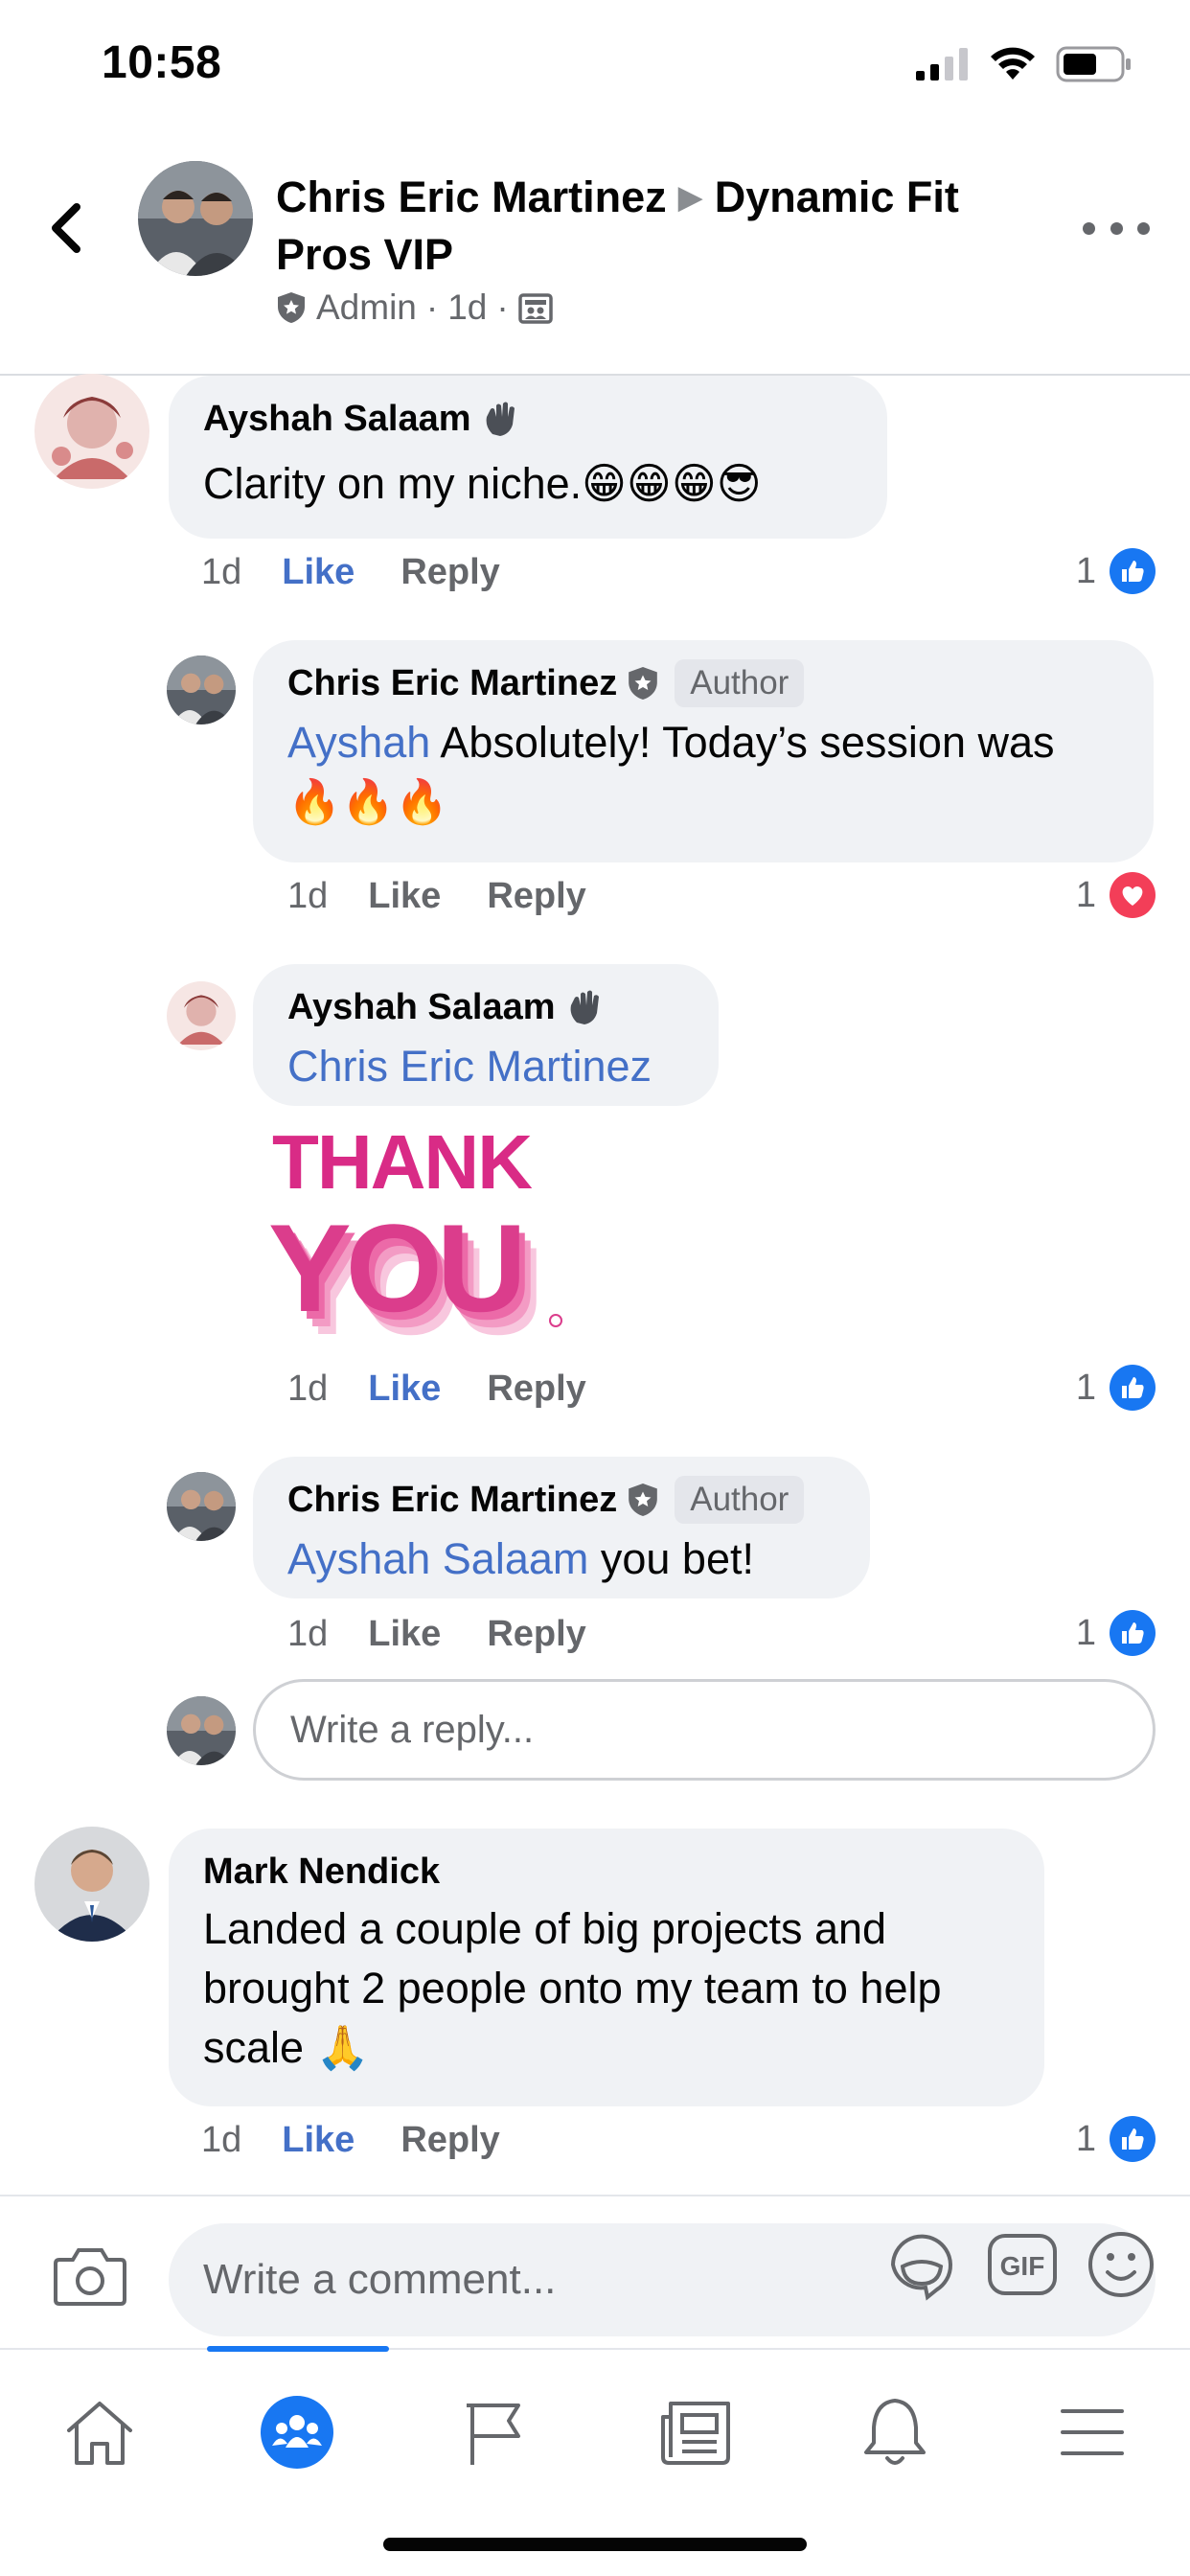 The image size is (1190, 2576). What do you see at coordinates (1013, 63) in the screenshot?
I see `wifi-icon` at bounding box center [1013, 63].